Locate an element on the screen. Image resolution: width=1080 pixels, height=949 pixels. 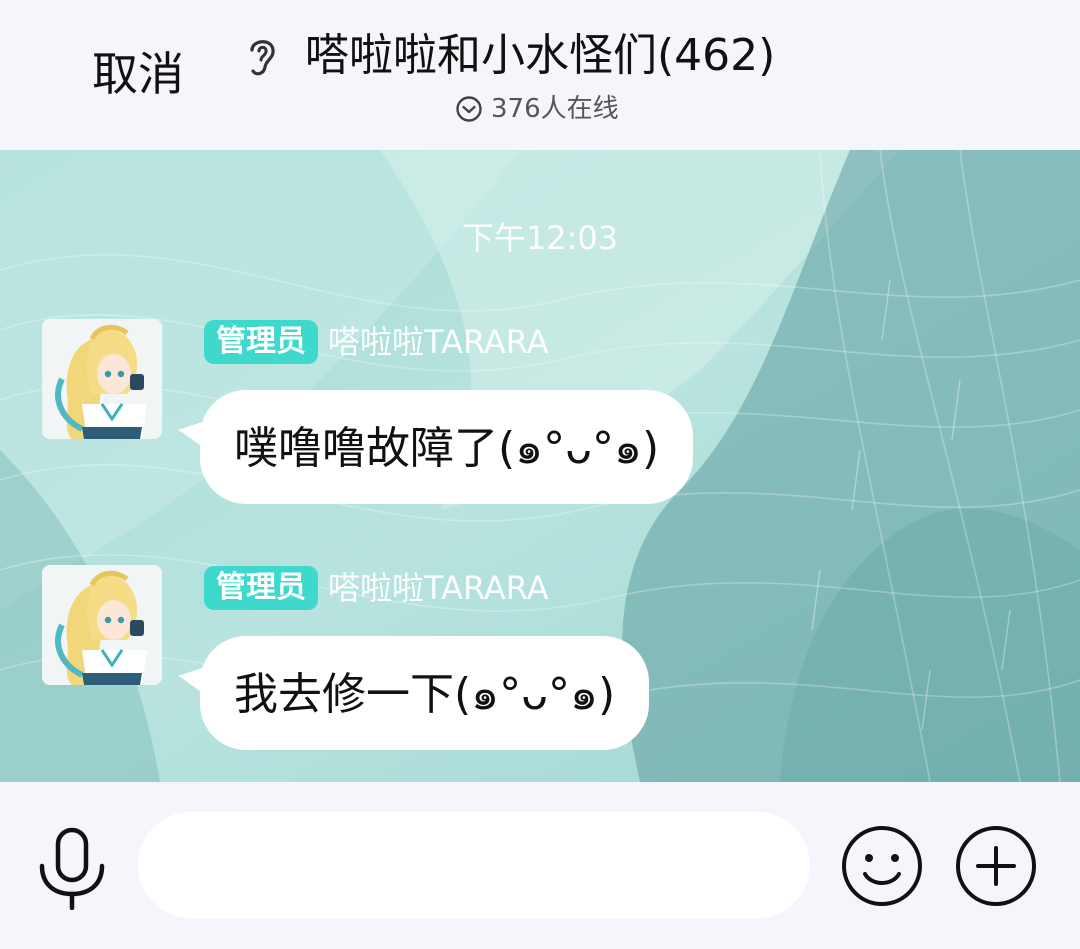
chevron-down-circle-icon is located at coordinates (469, 109).